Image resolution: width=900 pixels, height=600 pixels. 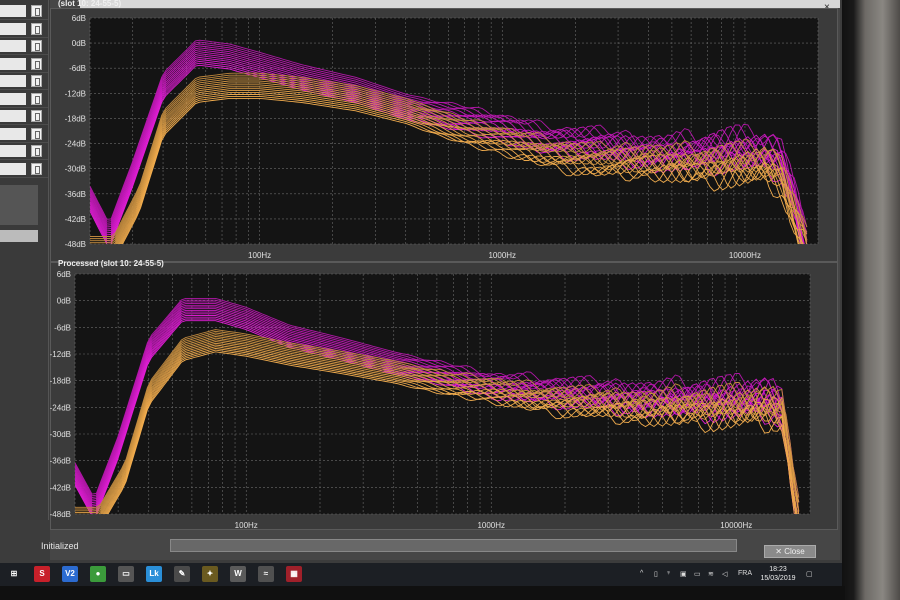 What do you see at coordinates (745, 573) in the screenshot?
I see `tray-language: FRA` at bounding box center [745, 573].